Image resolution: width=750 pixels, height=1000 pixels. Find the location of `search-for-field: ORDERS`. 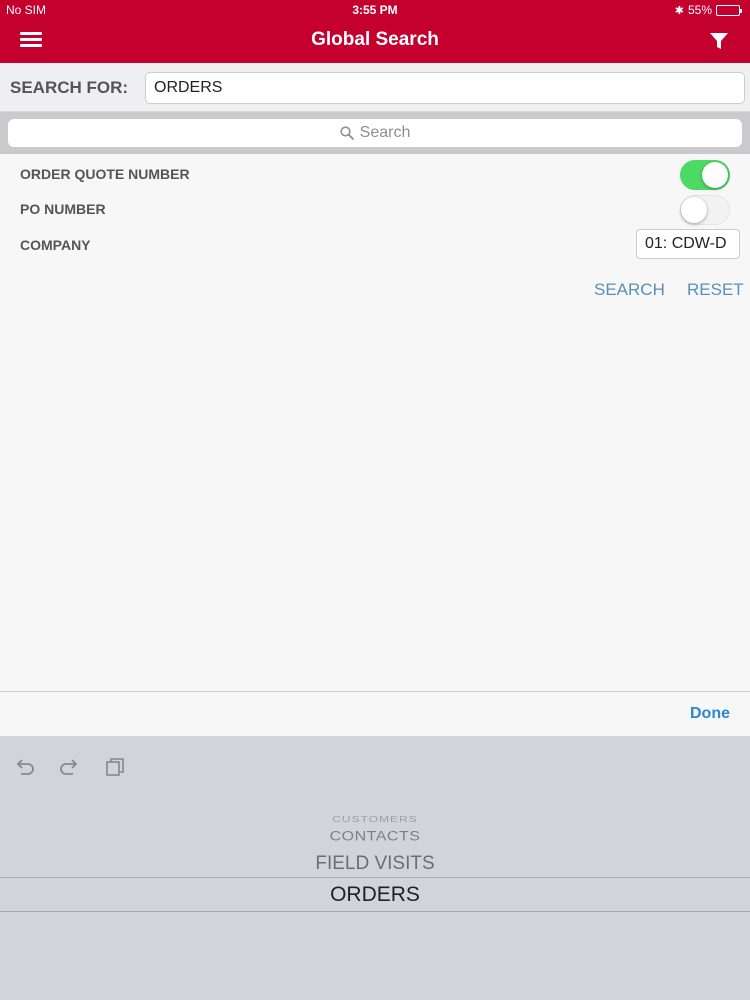

search-for-field: ORDERS is located at coordinates (445, 88).